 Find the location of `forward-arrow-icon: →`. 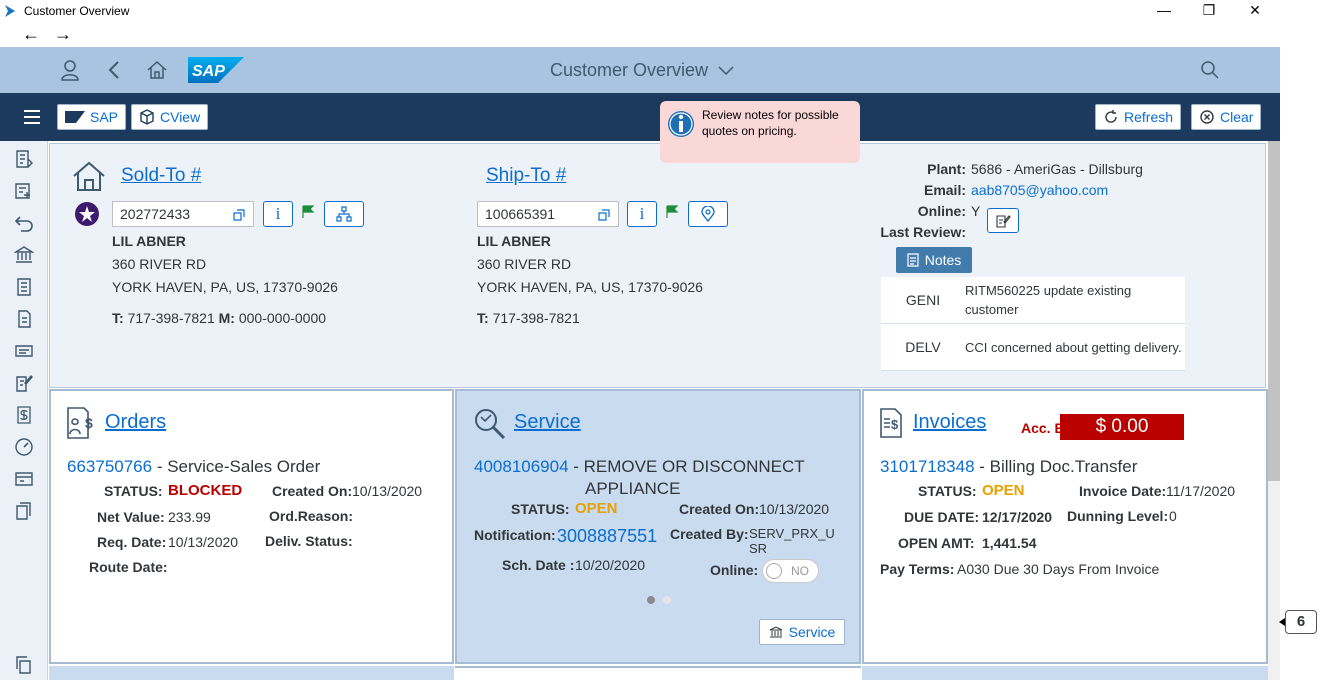

forward-arrow-icon: → is located at coordinates (63, 34).